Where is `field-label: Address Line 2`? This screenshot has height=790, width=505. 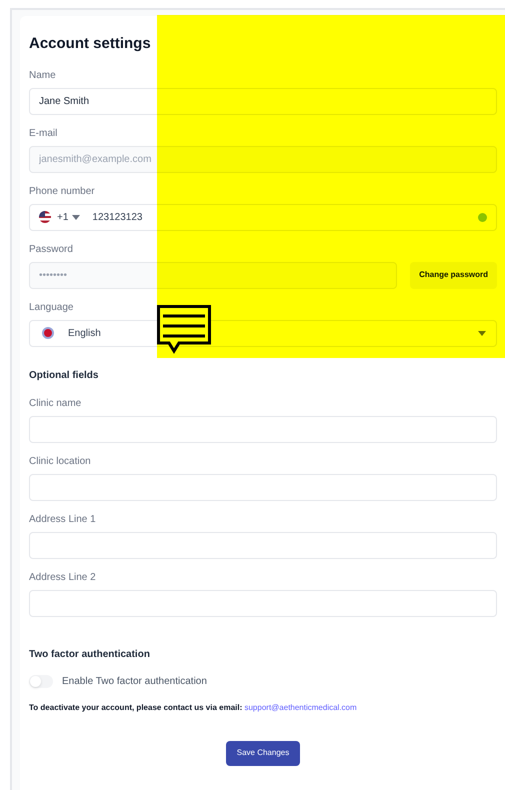
field-label: Address Line 2 is located at coordinates (63, 577).